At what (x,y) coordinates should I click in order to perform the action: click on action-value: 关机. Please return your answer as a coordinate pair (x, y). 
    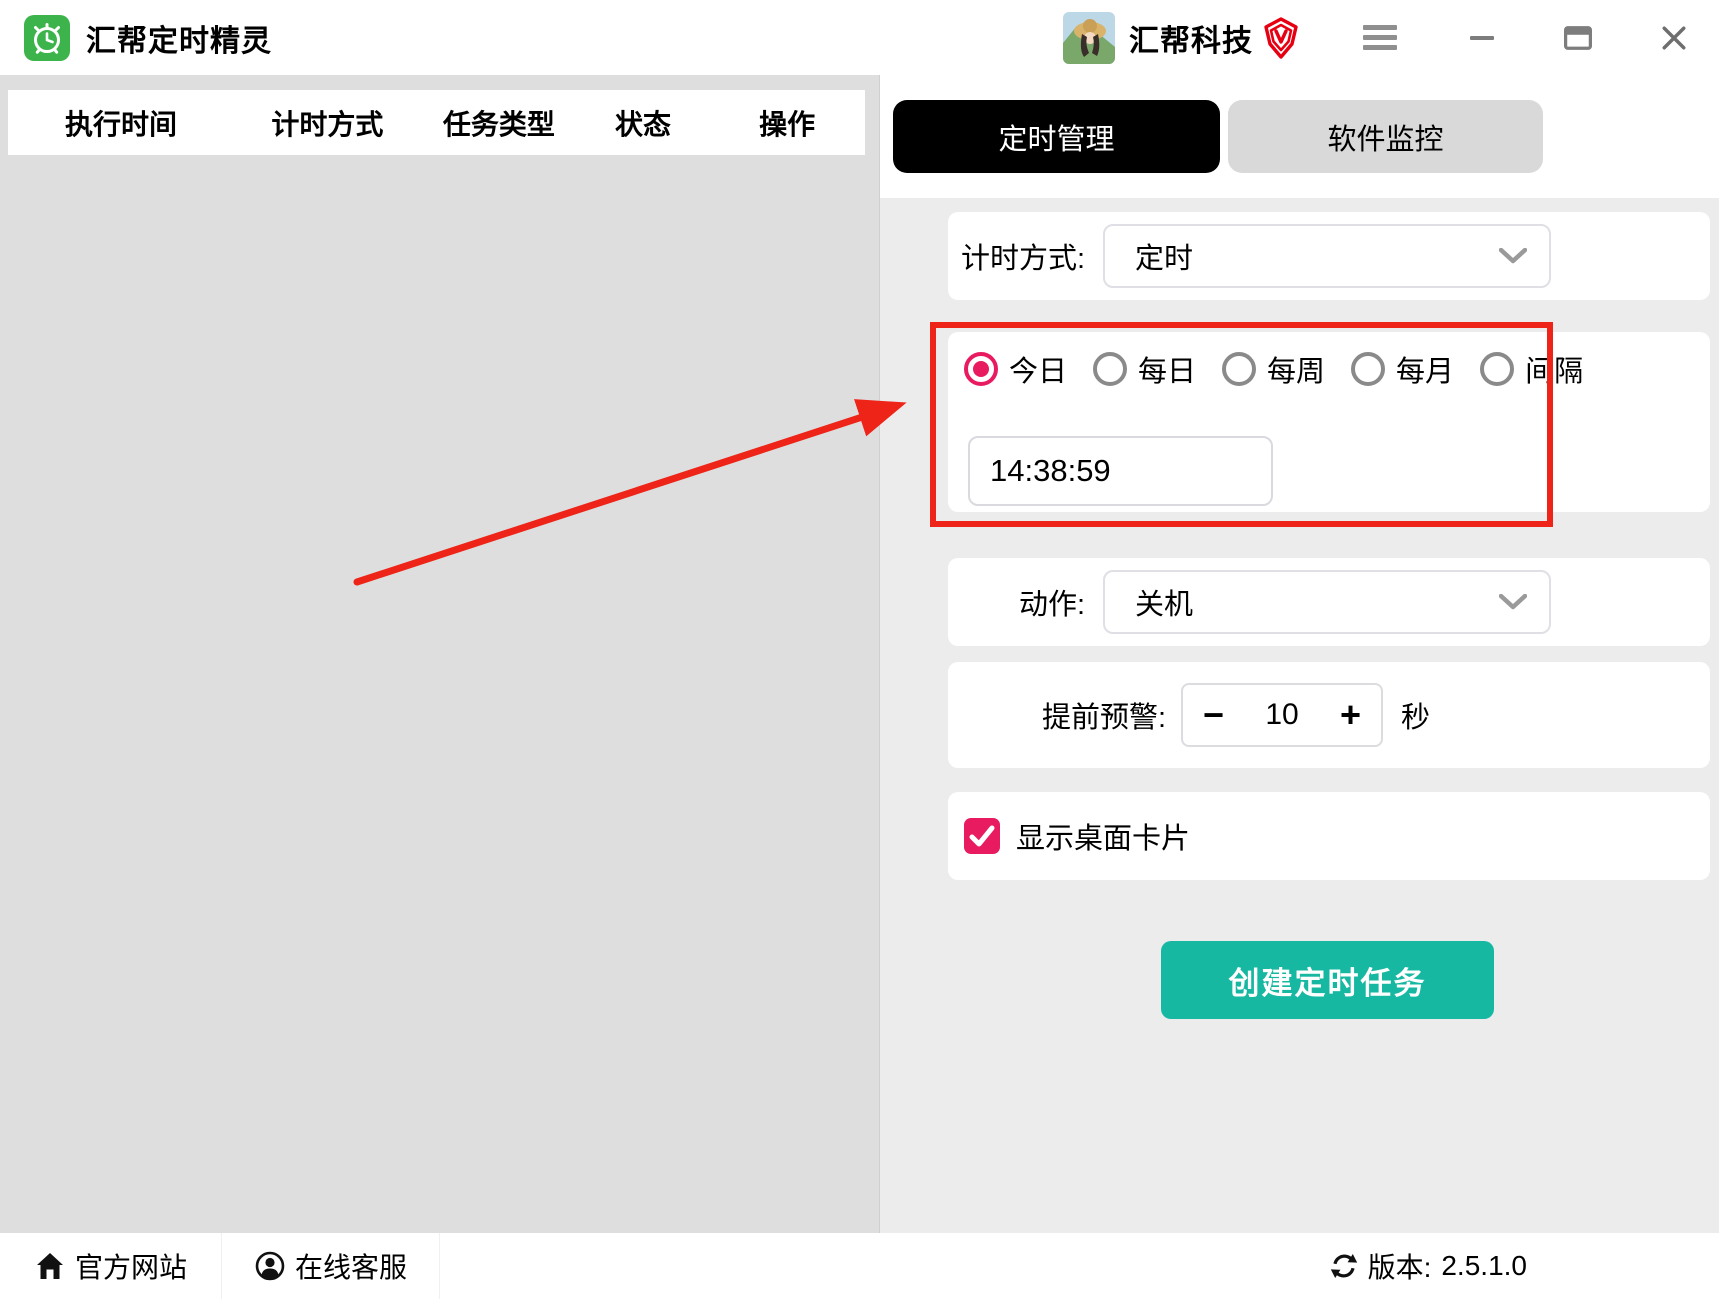
    Looking at the image, I should click on (1164, 605).